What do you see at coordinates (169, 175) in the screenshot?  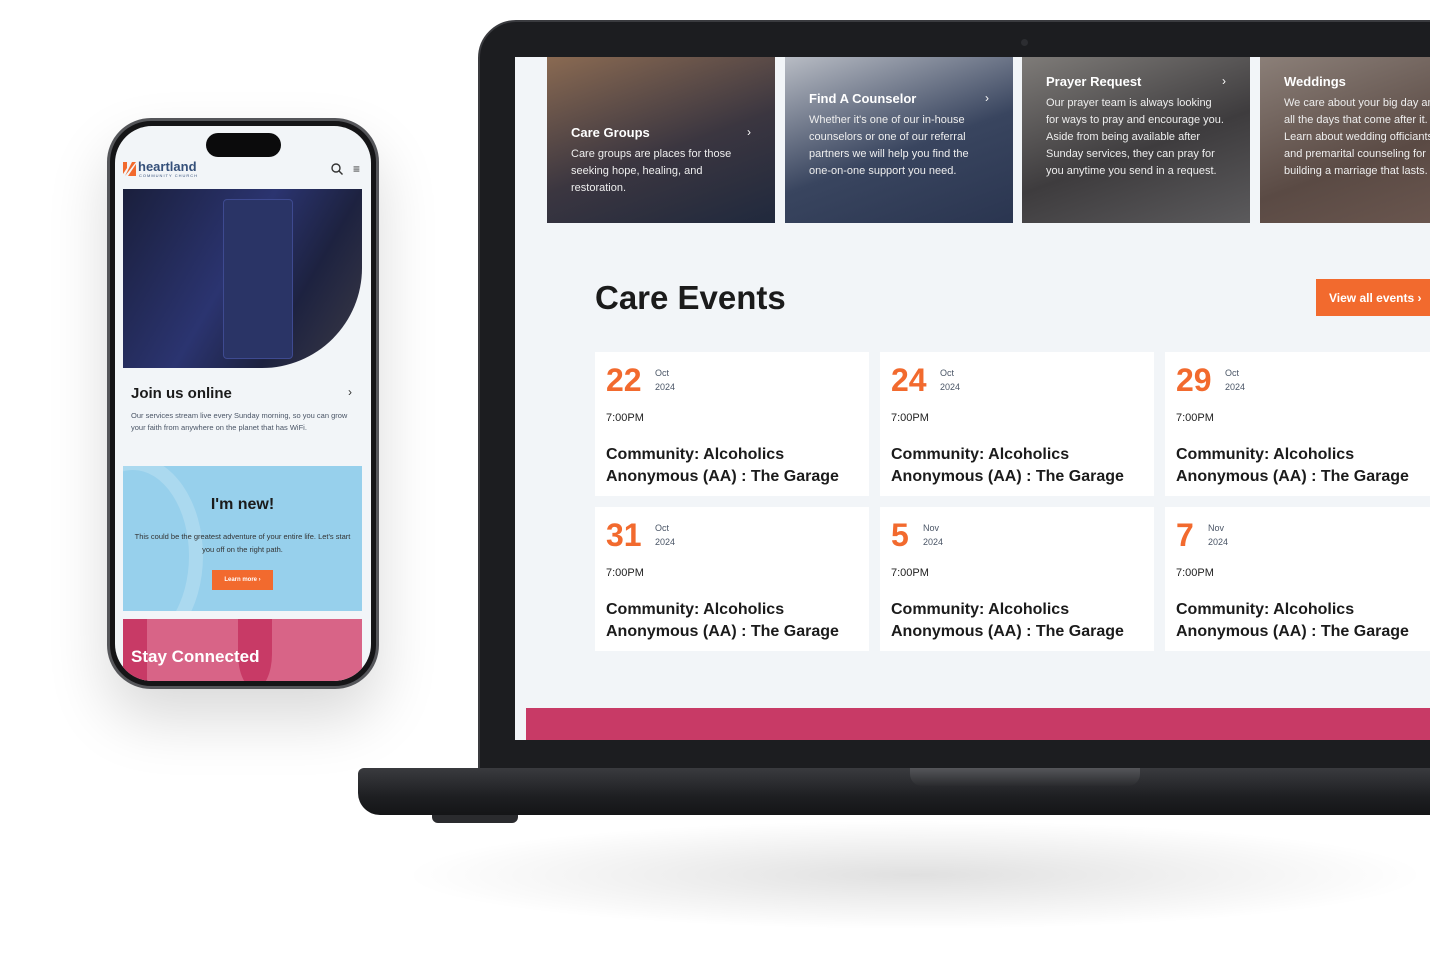 I see `logo-subtext: COMMUNITY CHURCH` at bounding box center [169, 175].